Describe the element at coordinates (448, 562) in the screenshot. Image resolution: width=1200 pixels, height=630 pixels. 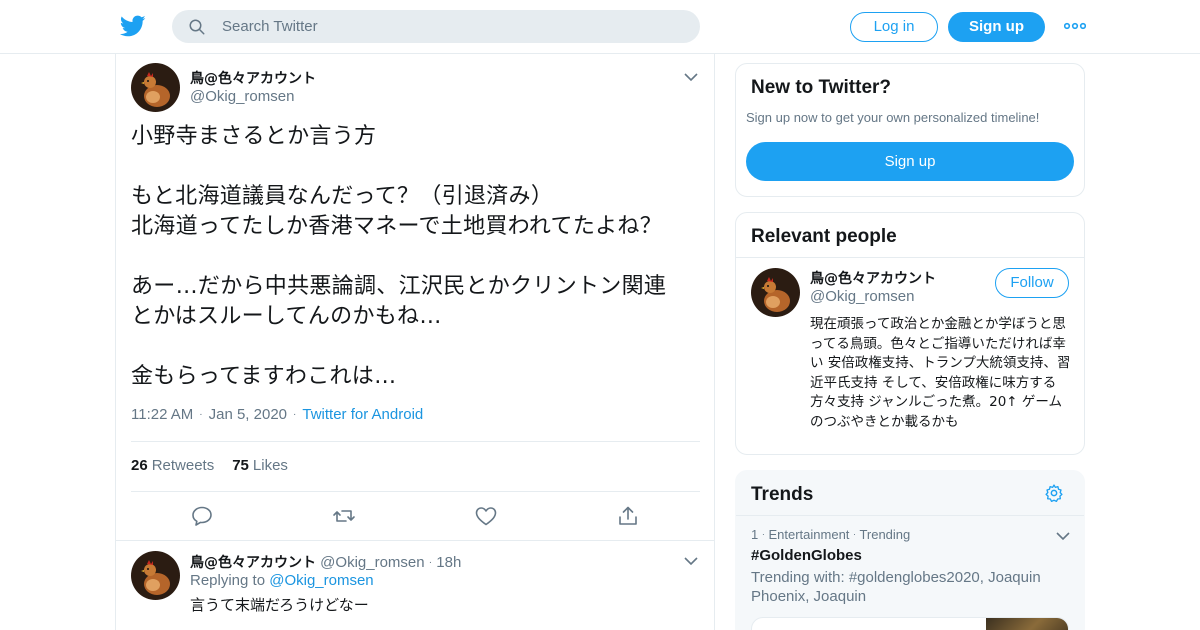
I see `reply-age: 18h` at that location.